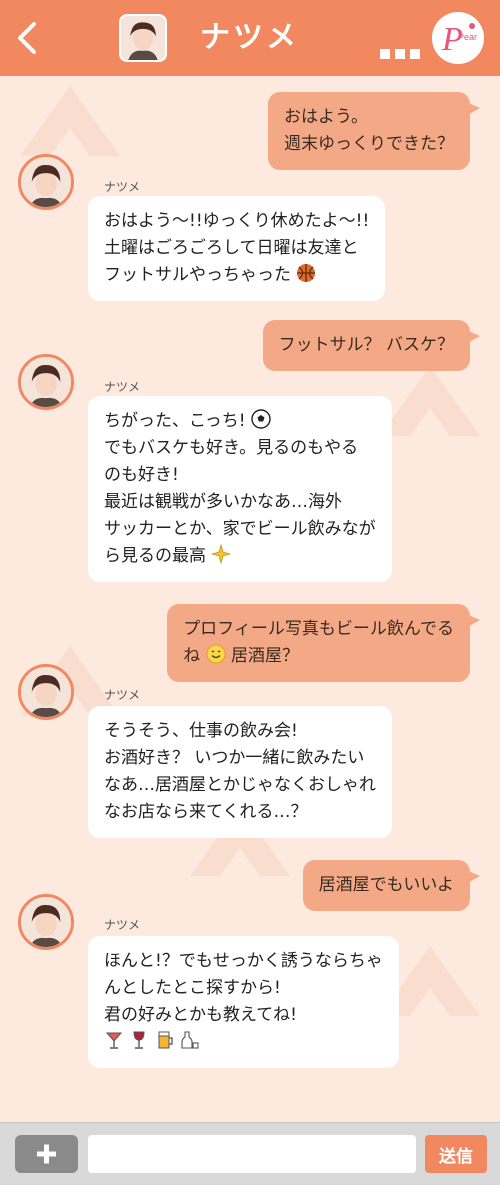 The height and width of the screenshot is (1185, 500). What do you see at coordinates (192, 988) in the screenshot?
I see `message-text: んとしたとこ探すから!` at bounding box center [192, 988].